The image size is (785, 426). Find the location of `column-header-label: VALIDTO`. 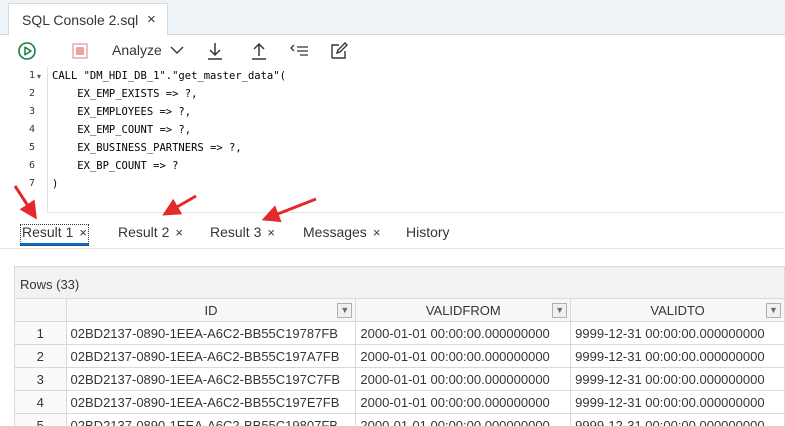

column-header-label: VALIDTO is located at coordinates (677, 310).